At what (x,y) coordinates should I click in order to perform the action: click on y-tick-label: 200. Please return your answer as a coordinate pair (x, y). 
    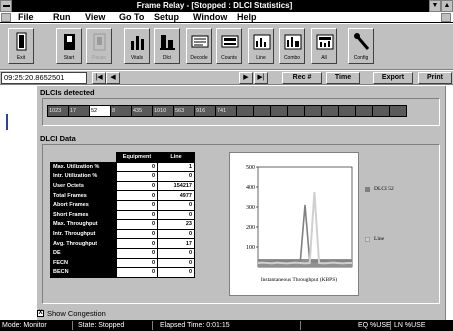
    Looking at the image, I should click on (250, 228).